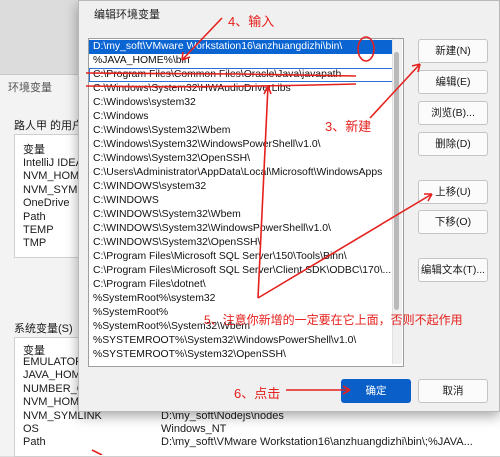  What do you see at coordinates (333, 320) in the screenshot?
I see `step5-annotation: 5、注意你新增的一定要在它上面，否则不起作用` at bounding box center [333, 320].